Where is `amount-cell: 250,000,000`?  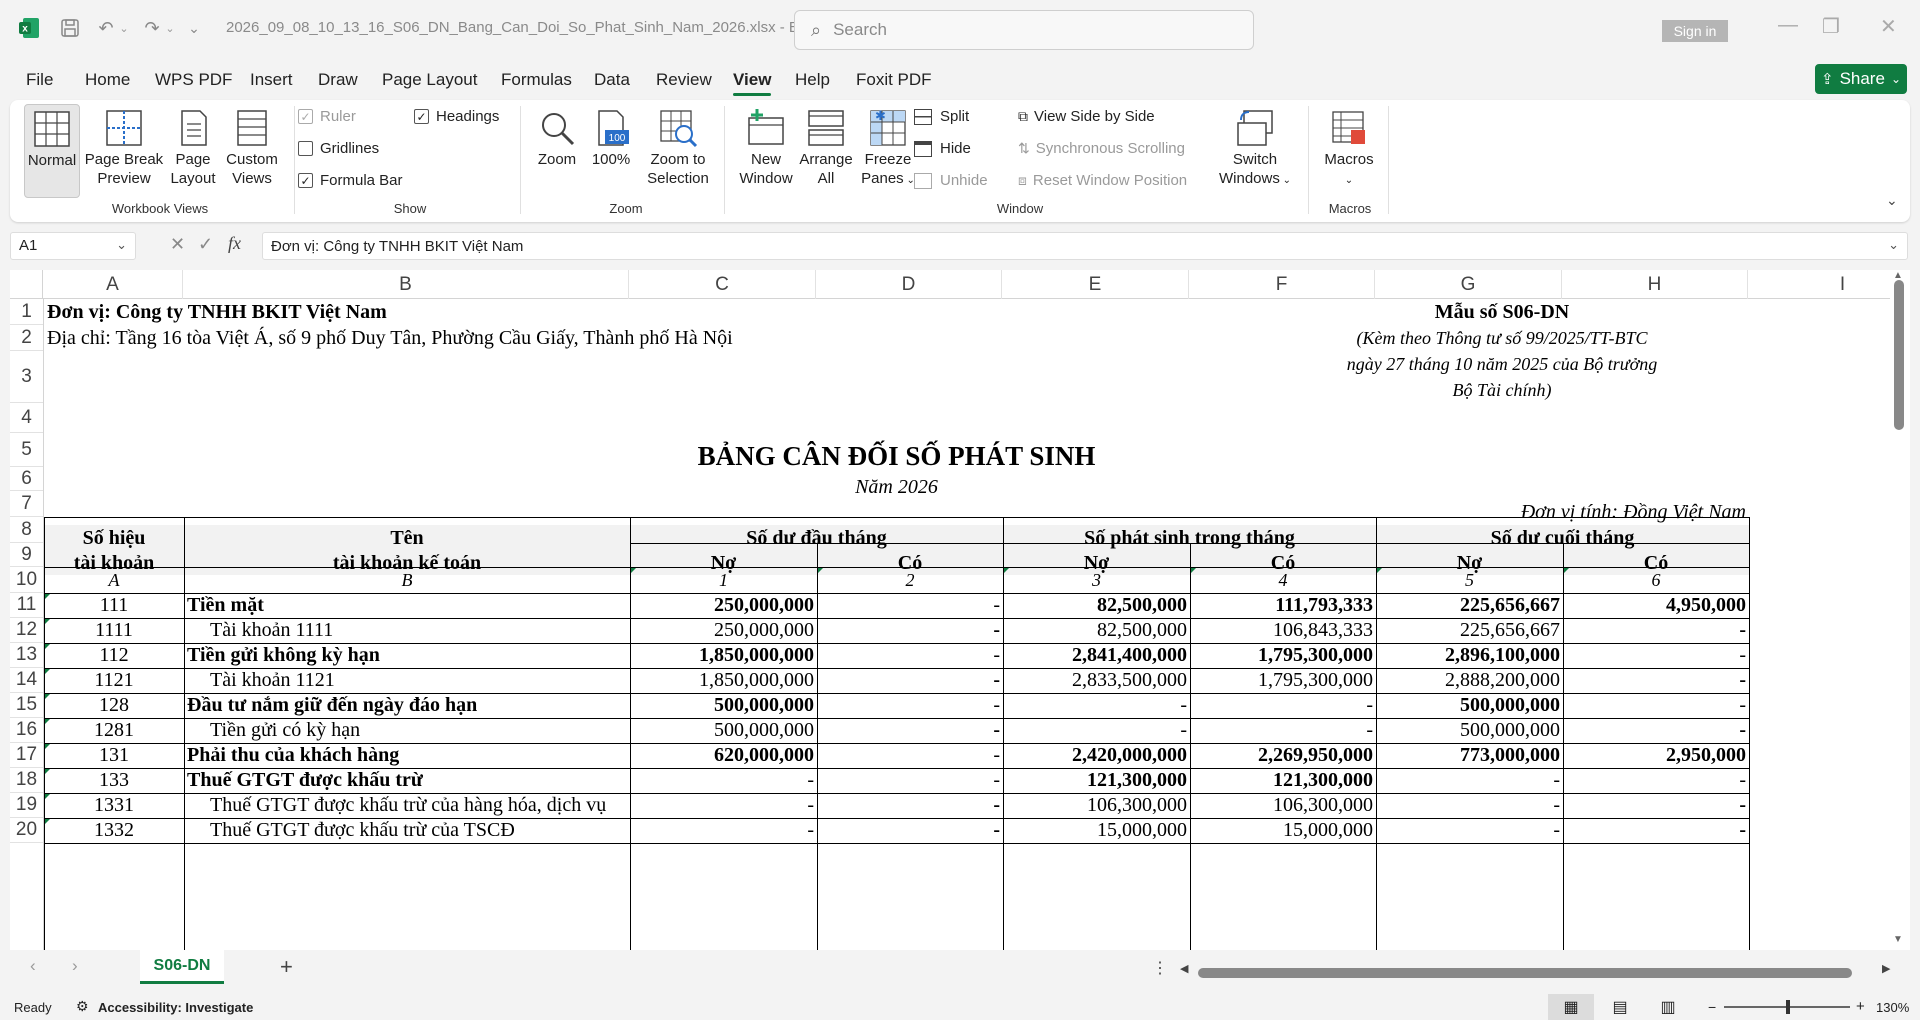
amount-cell: 250,000,000 is located at coordinates (723, 605).